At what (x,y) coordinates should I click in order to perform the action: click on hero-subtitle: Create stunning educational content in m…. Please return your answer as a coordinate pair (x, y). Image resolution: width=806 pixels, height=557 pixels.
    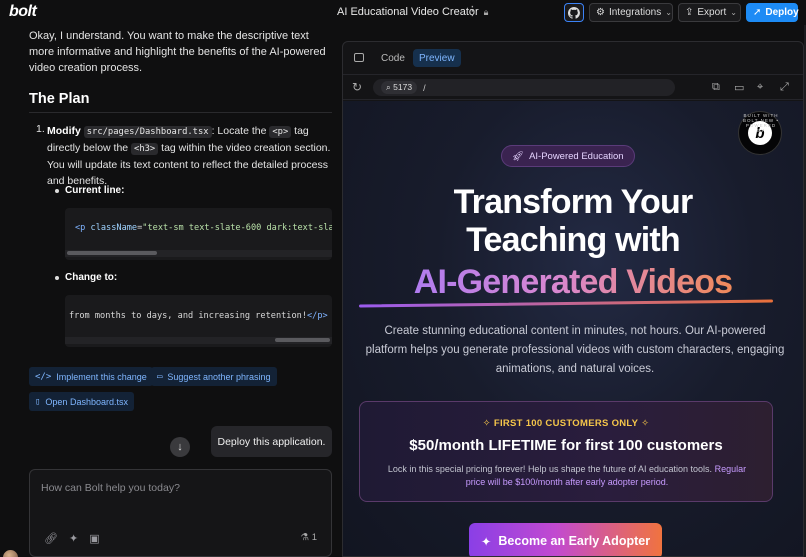
    Looking at the image, I should click on (575, 350).